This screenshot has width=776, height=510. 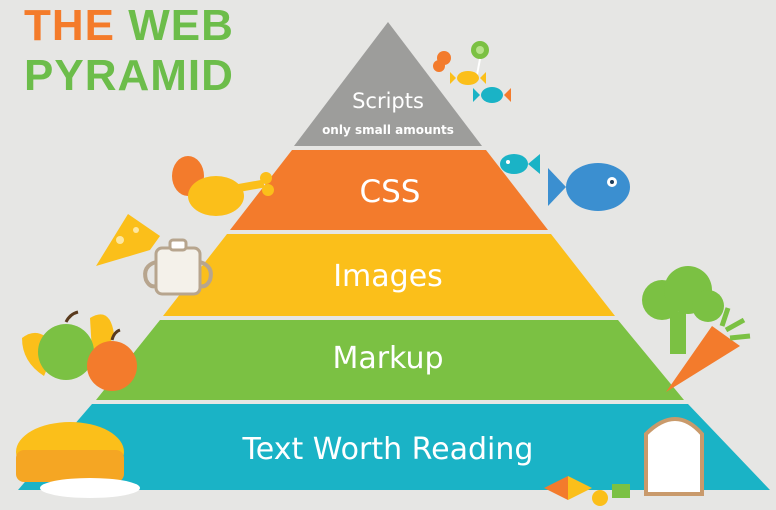 What do you see at coordinates (128, 240) in the screenshot?
I see `cheese-icon` at bounding box center [128, 240].